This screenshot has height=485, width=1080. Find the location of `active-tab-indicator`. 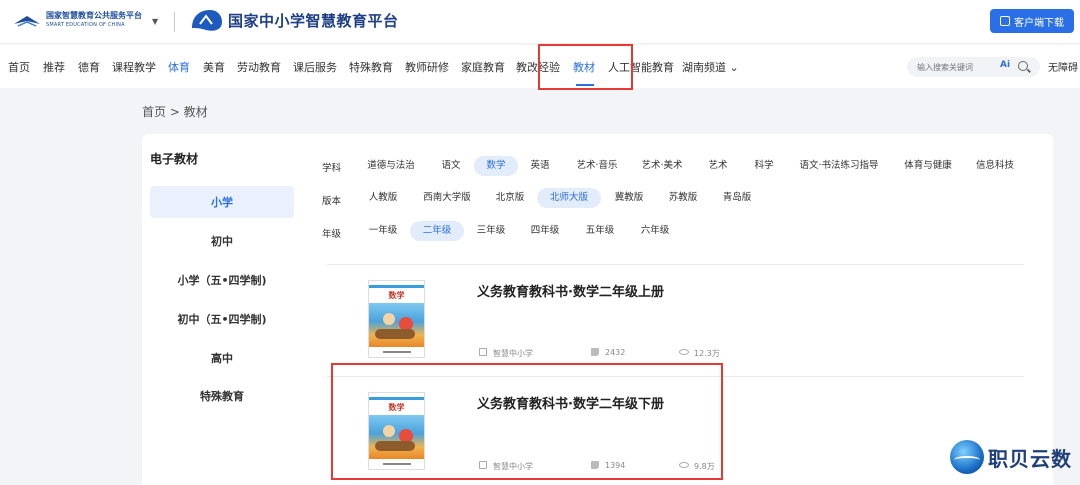

active-tab-indicator is located at coordinates (585, 85).